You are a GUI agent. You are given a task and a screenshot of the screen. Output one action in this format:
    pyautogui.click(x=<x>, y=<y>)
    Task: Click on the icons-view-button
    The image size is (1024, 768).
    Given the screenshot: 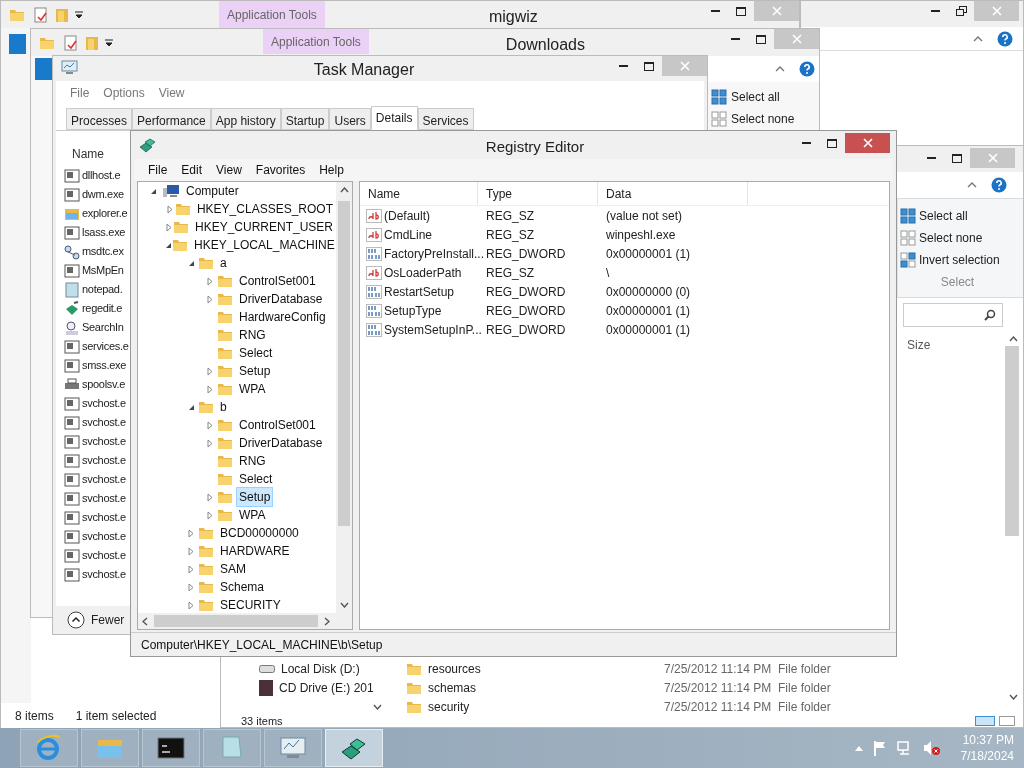 What is the action you would take?
    pyautogui.click(x=1007, y=721)
    